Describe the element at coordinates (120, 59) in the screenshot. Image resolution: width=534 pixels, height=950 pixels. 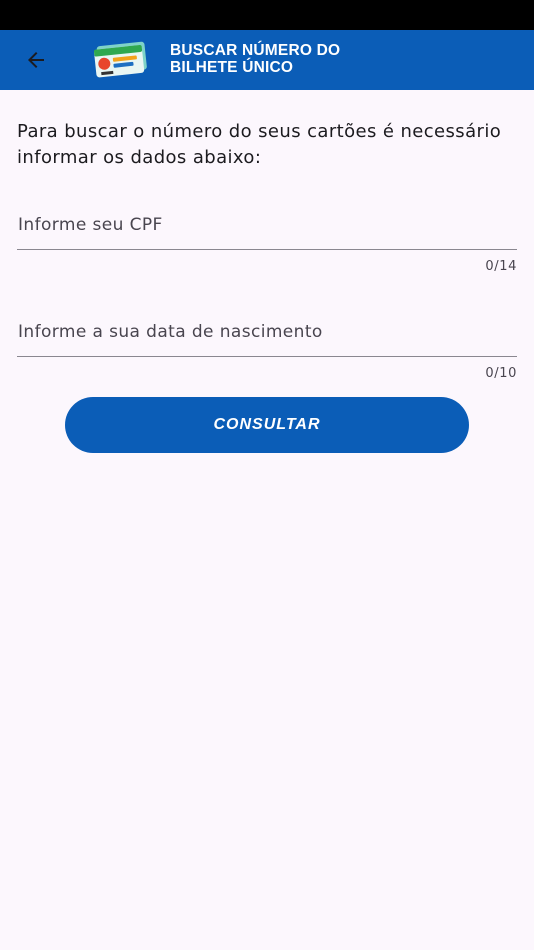
I see `bilhete-unico-logo` at that location.